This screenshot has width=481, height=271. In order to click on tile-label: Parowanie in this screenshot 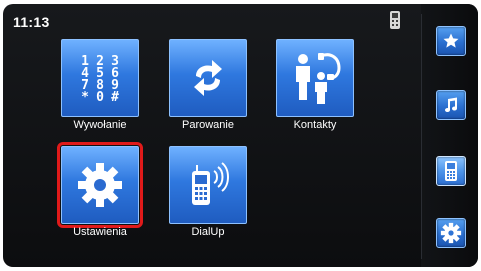, I will do `click(208, 125)`.